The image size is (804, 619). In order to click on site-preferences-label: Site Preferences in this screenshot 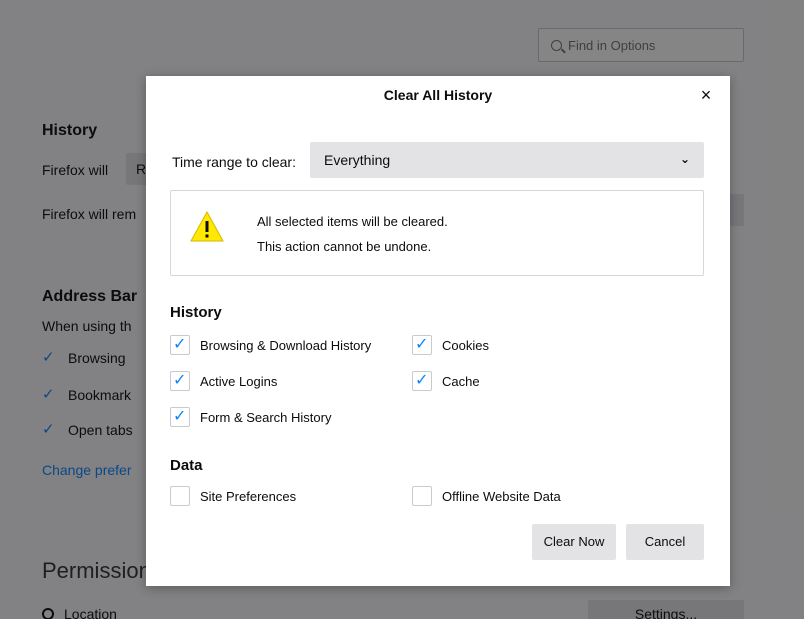, I will do `click(248, 496)`.